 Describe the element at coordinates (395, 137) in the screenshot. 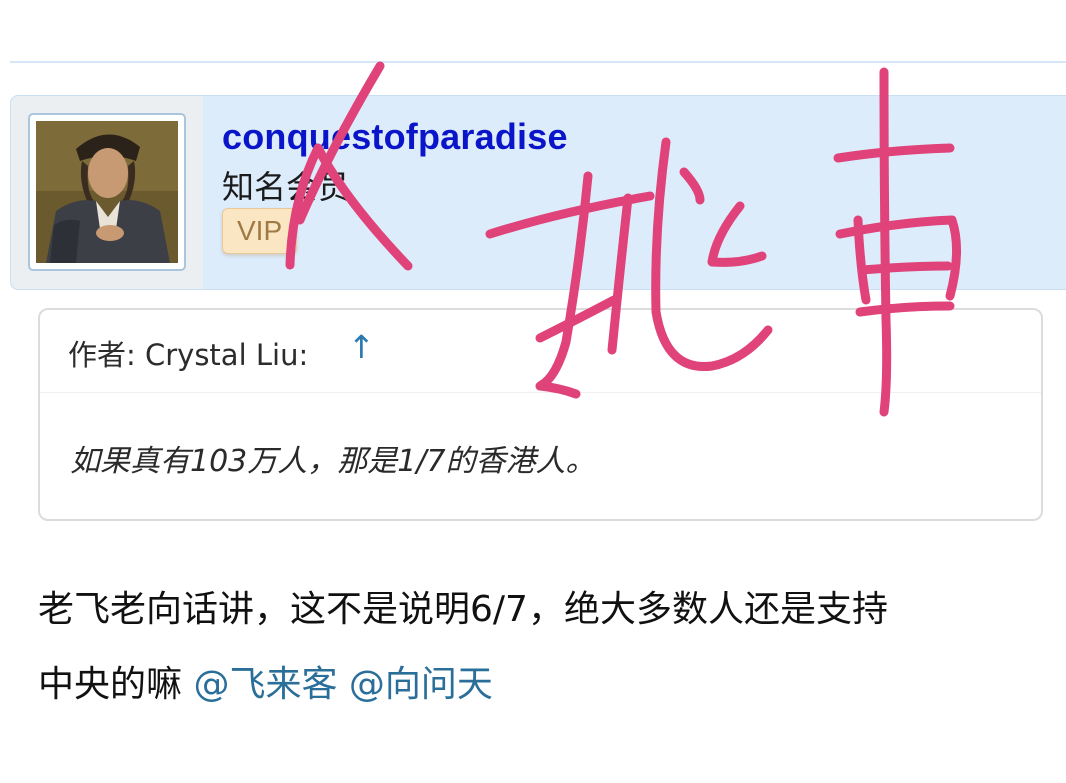

I see `username-link: conquestofparadise` at that location.